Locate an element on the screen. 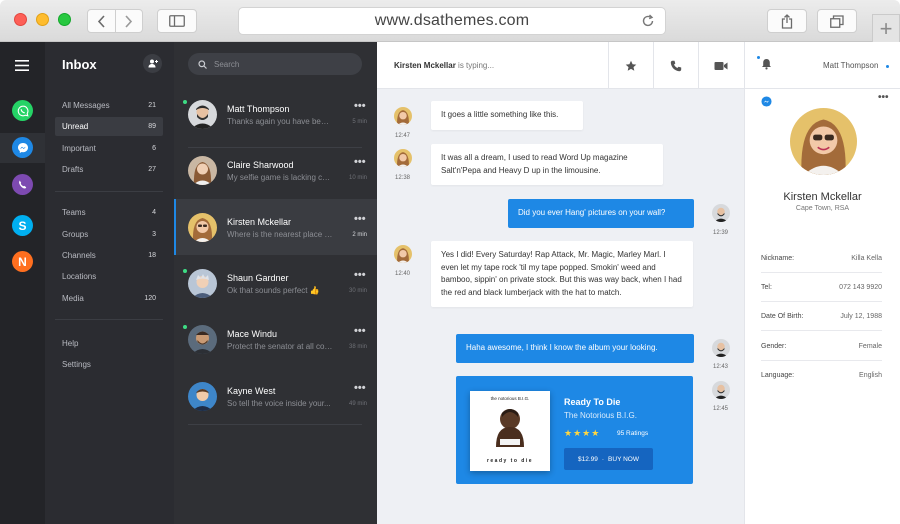 The height and width of the screenshot is (524, 900). current-user-name: Matt Thompson is located at coordinates (850, 65).